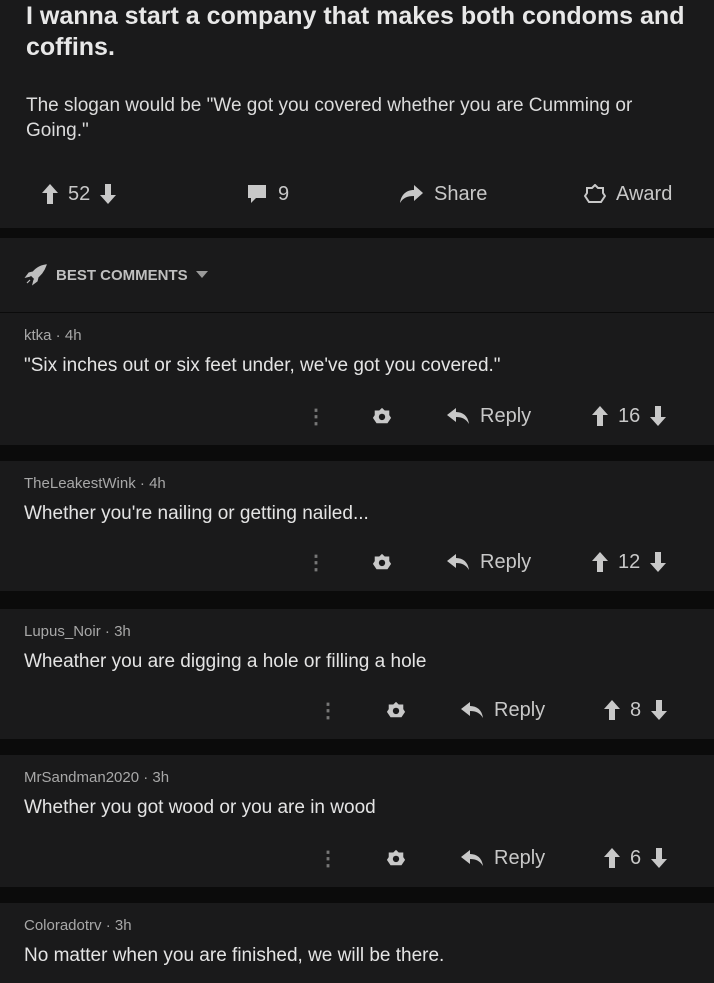  Describe the element at coordinates (461, 193) in the screenshot. I see `share-label: Share` at that location.